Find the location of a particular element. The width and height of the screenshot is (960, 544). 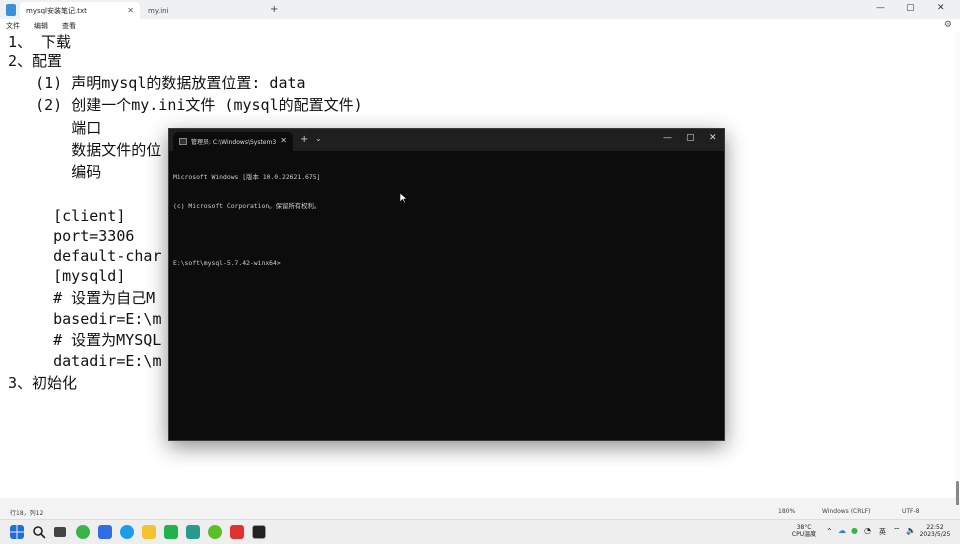

volume-icon: 🔈 is located at coordinates (911, 530).